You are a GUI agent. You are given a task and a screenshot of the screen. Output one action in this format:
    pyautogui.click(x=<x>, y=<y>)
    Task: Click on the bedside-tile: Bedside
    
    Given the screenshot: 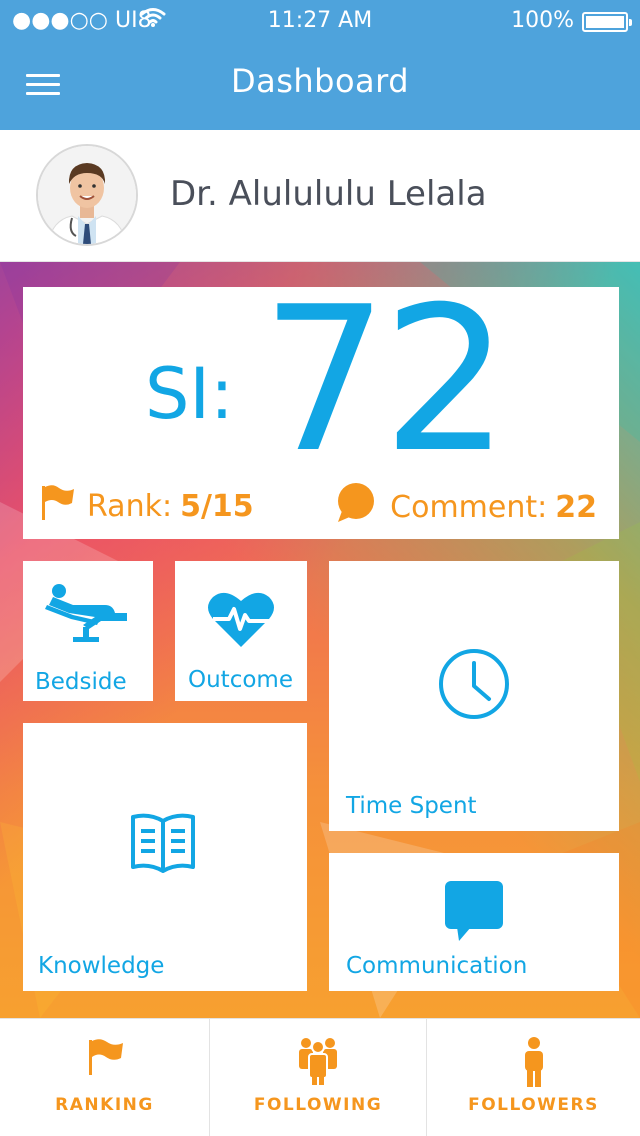 What is the action you would take?
    pyautogui.click(x=88, y=631)
    